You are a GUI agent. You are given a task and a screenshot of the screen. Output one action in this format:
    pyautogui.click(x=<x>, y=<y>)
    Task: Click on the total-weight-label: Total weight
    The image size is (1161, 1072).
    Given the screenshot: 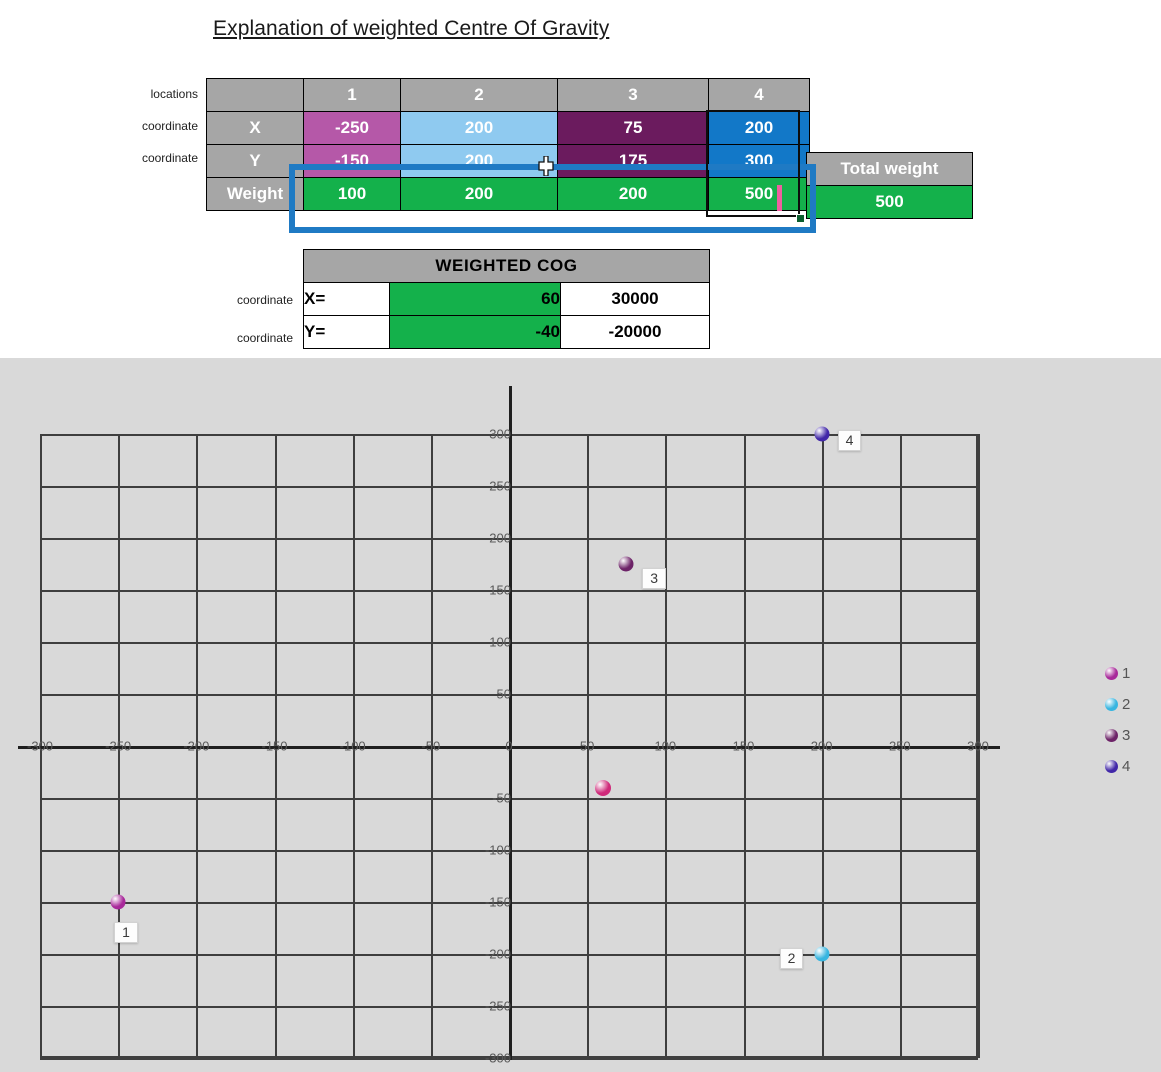 What is the action you would take?
    pyautogui.click(x=889, y=169)
    